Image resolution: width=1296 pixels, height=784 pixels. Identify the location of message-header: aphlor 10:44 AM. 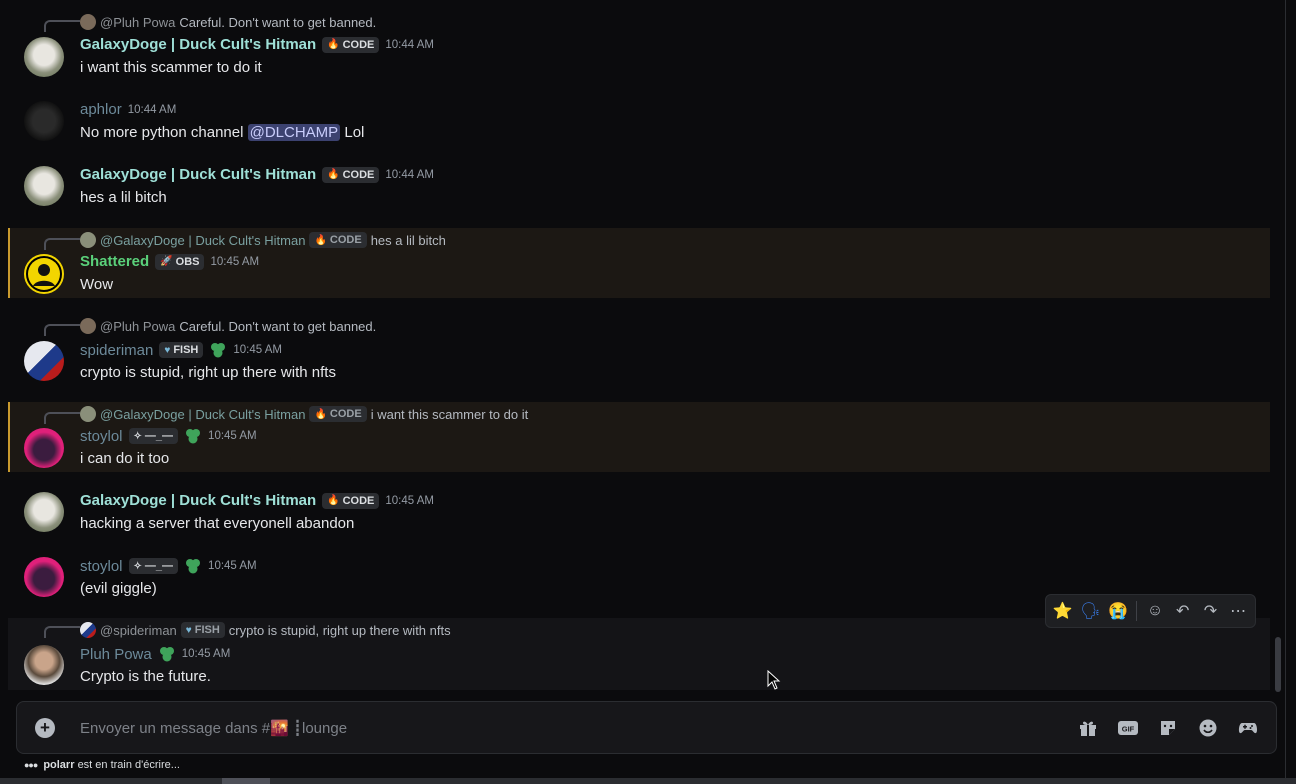
(128, 109).